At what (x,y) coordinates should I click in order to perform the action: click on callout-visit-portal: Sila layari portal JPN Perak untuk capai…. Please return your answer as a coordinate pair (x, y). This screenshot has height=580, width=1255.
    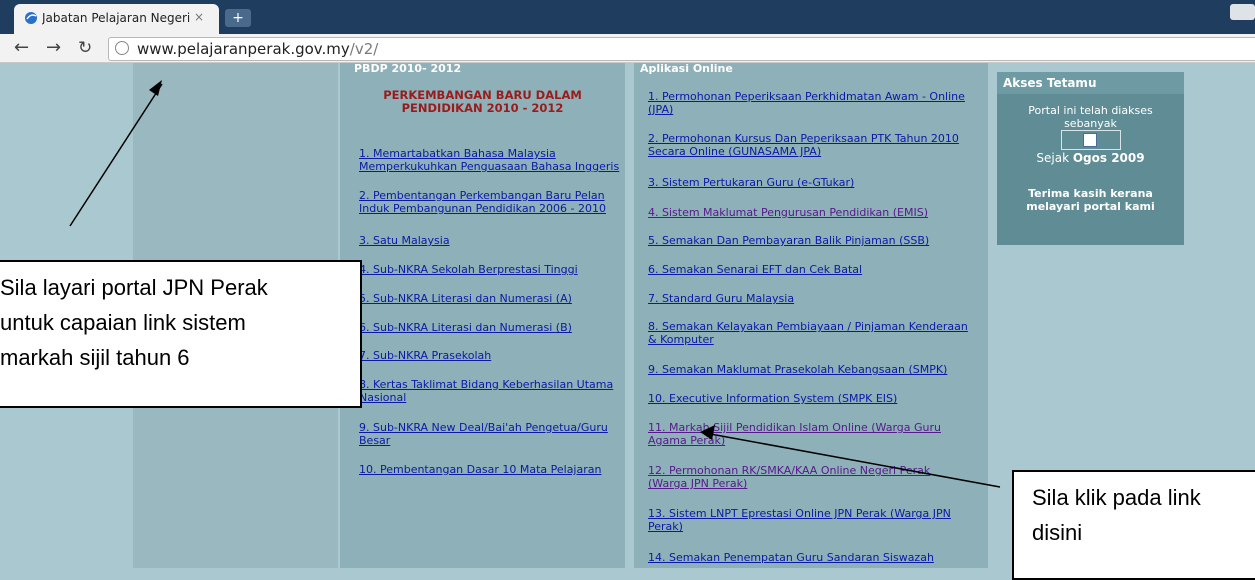
    Looking at the image, I should click on (181, 334).